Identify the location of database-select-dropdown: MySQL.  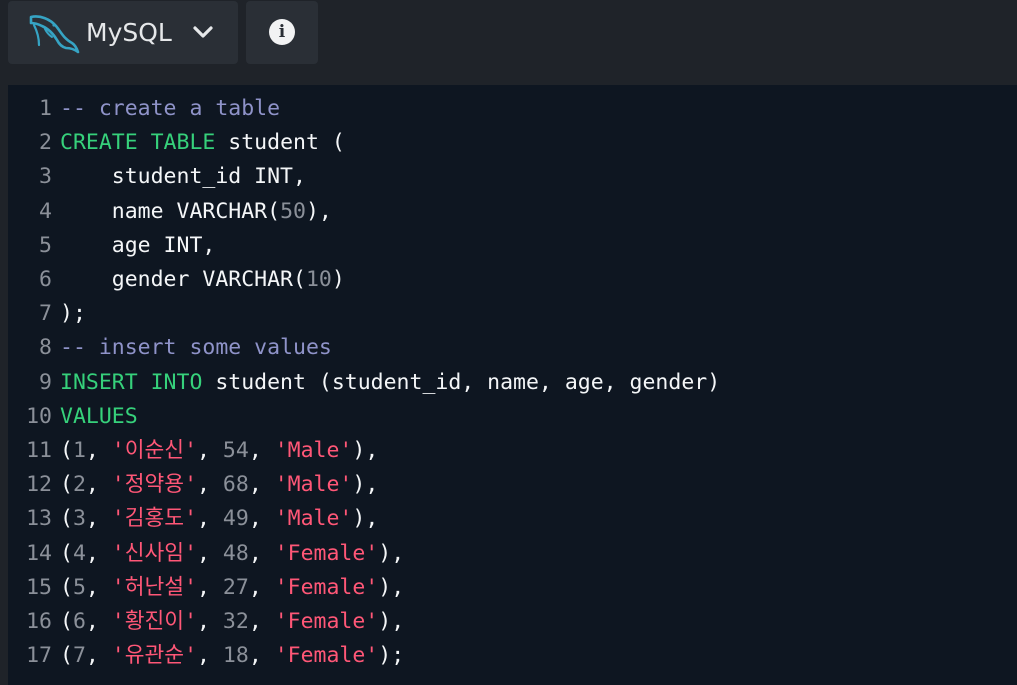
(123, 32).